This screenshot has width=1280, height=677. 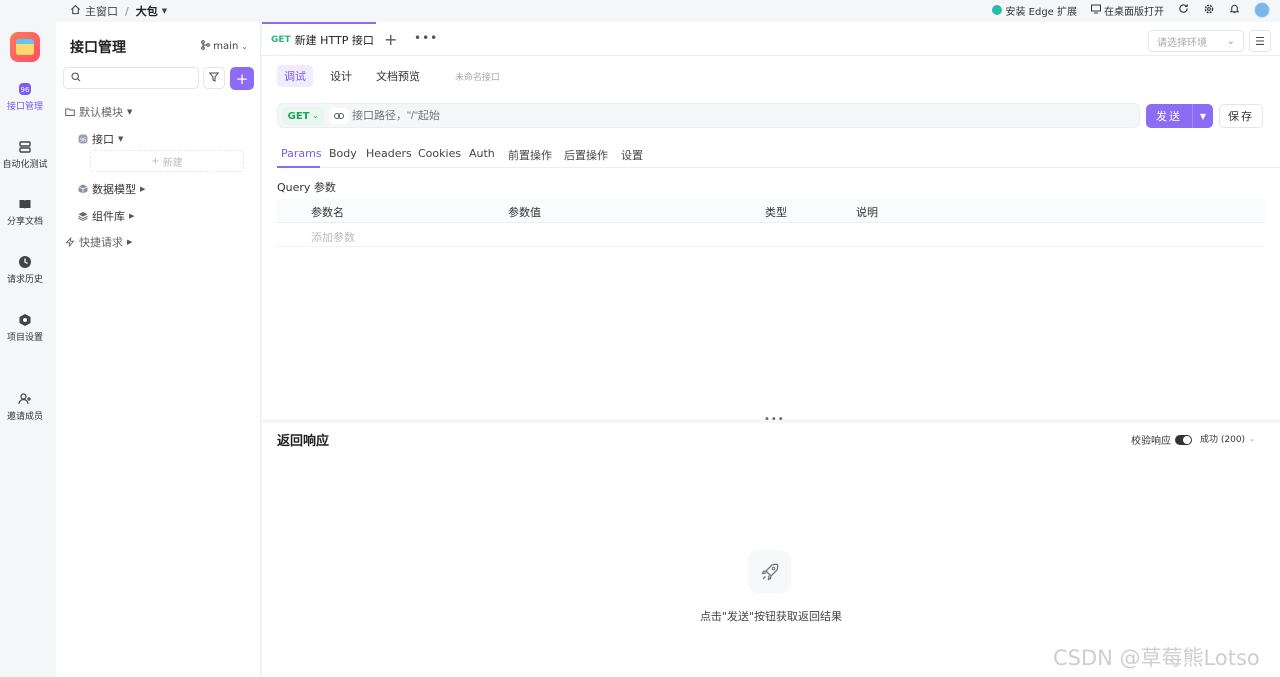 I want to click on layers-icon, so click(x=25, y=147).